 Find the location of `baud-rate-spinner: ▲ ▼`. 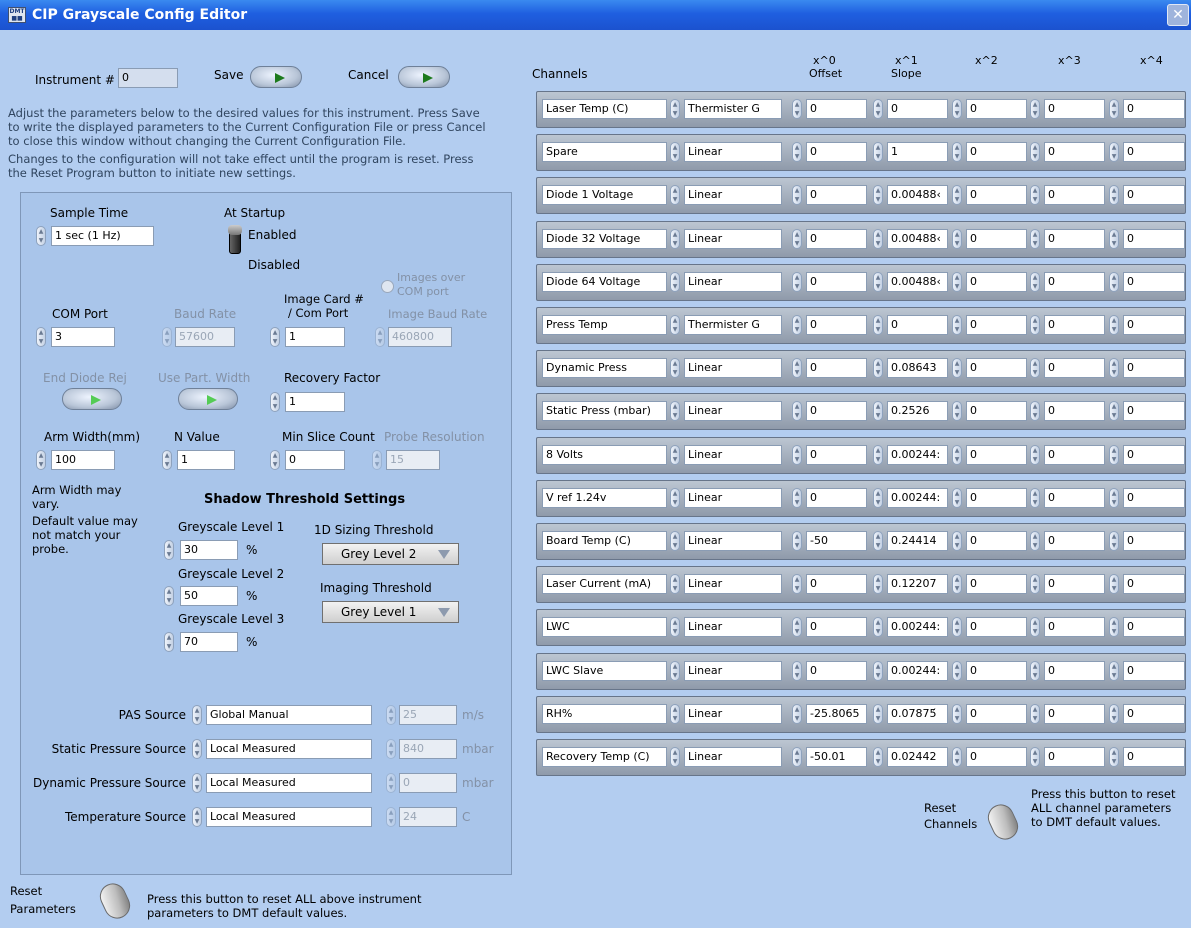

baud-rate-spinner: ▲ ▼ is located at coordinates (167, 337).